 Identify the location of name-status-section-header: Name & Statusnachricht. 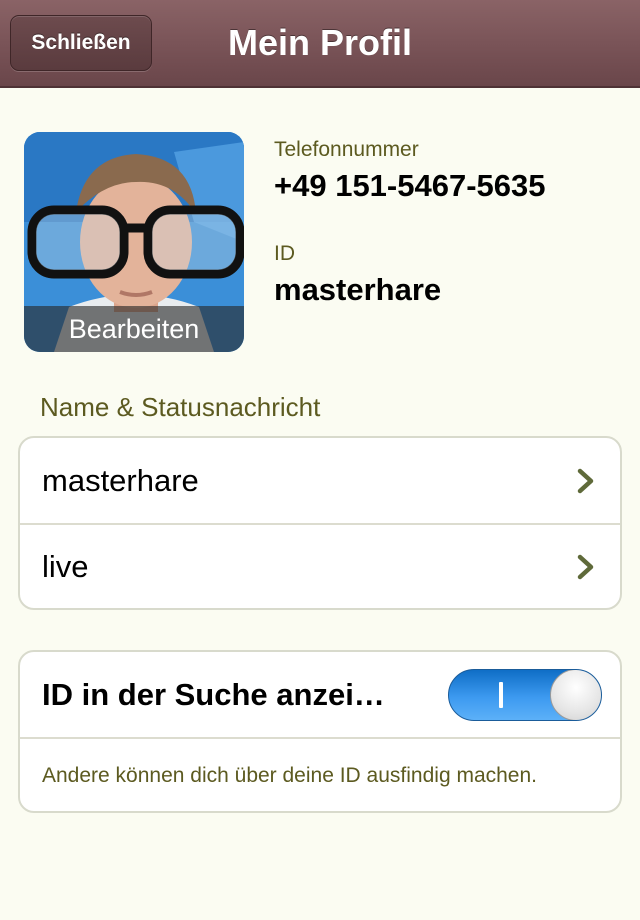
(180, 407).